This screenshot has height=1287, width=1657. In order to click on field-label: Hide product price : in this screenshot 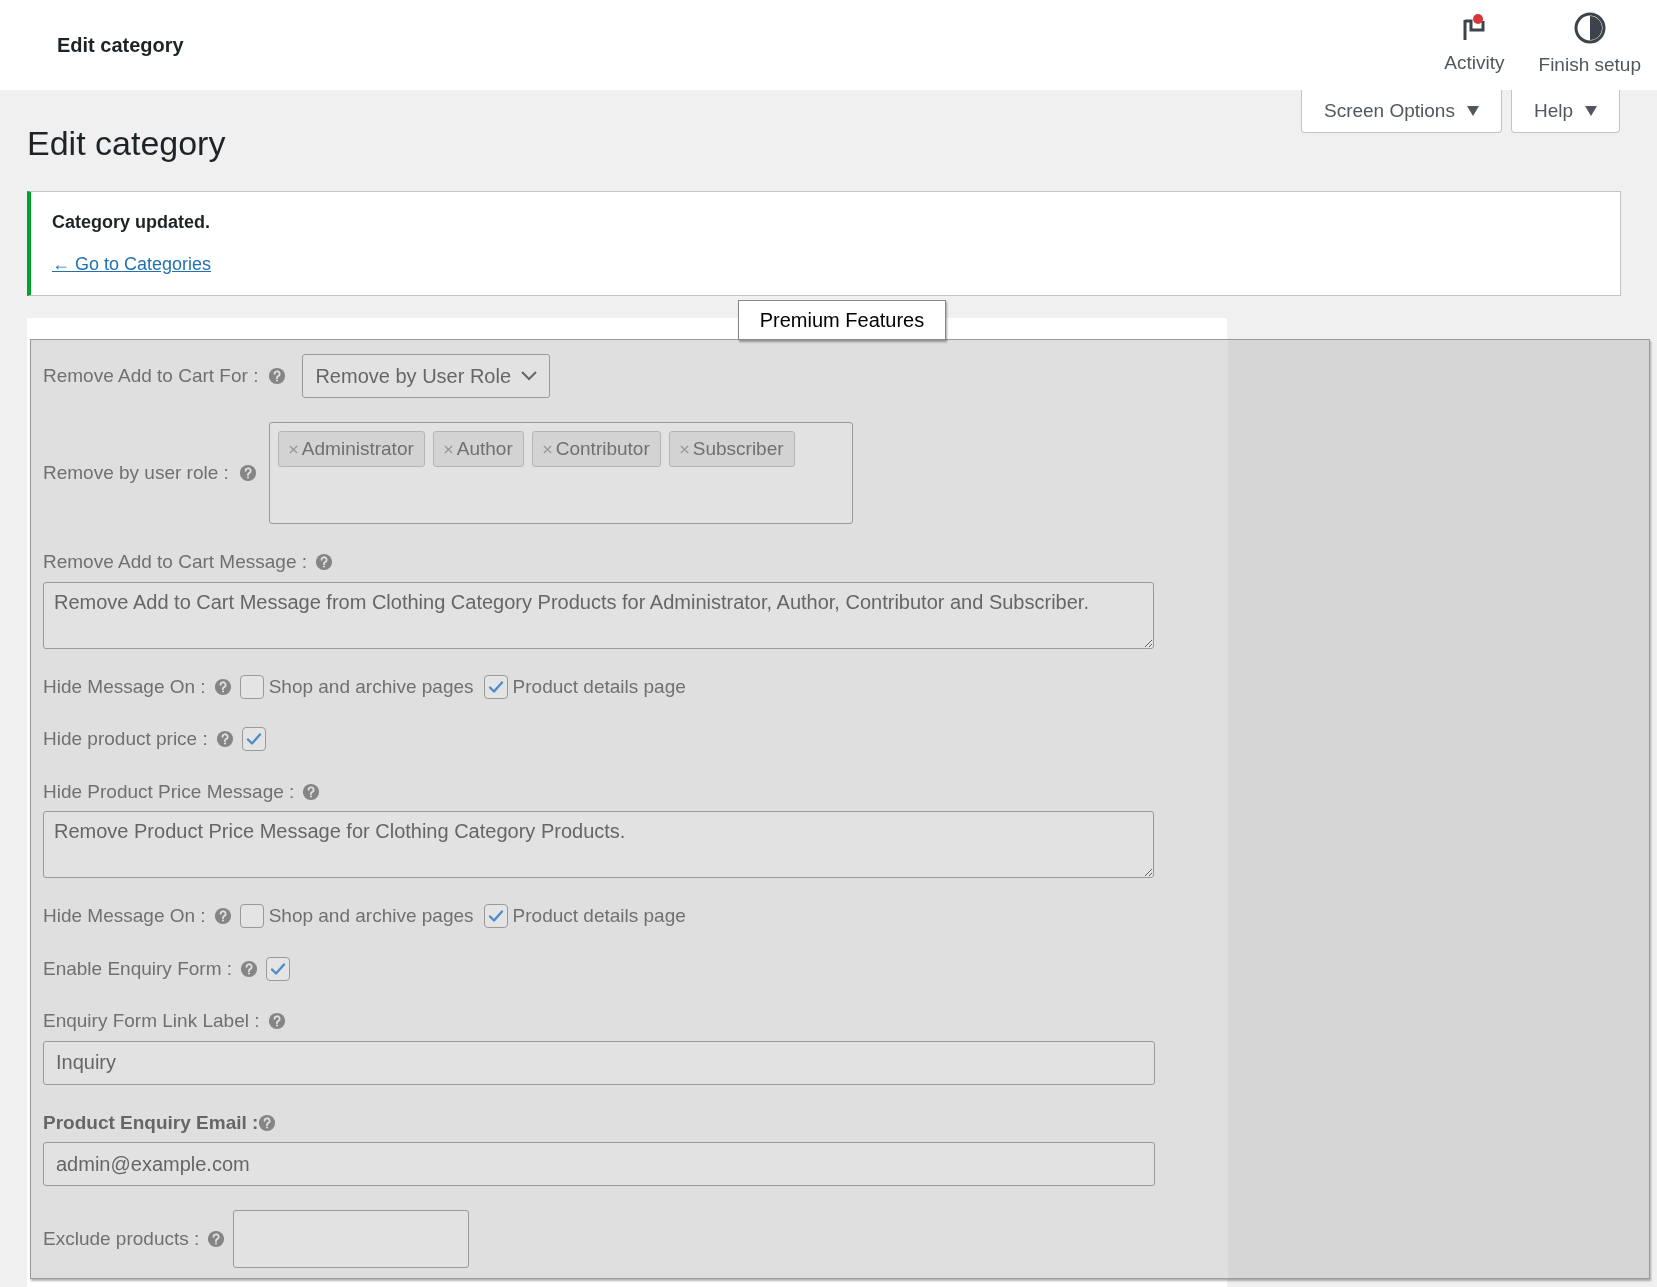, I will do `click(125, 739)`.